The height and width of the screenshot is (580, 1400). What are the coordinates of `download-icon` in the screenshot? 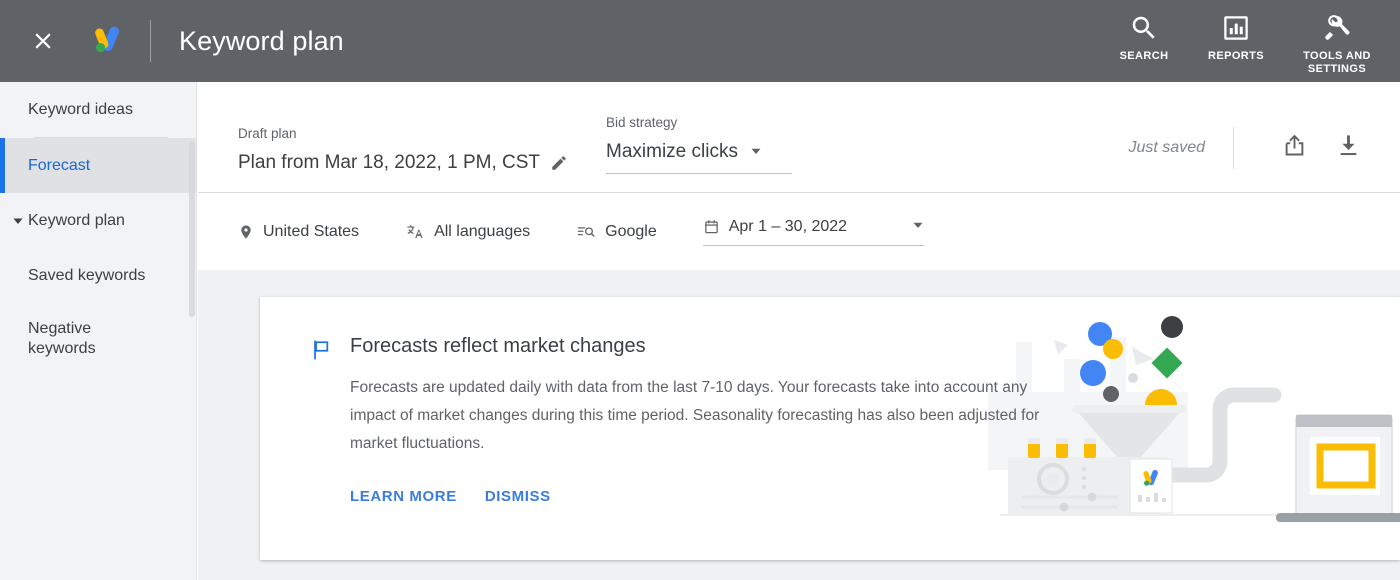 It's located at (1348, 148).